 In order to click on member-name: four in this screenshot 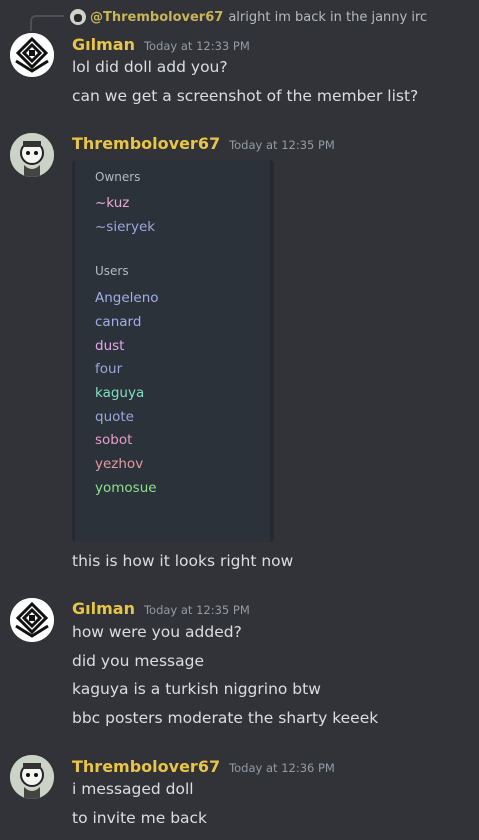, I will do `click(109, 369)`.